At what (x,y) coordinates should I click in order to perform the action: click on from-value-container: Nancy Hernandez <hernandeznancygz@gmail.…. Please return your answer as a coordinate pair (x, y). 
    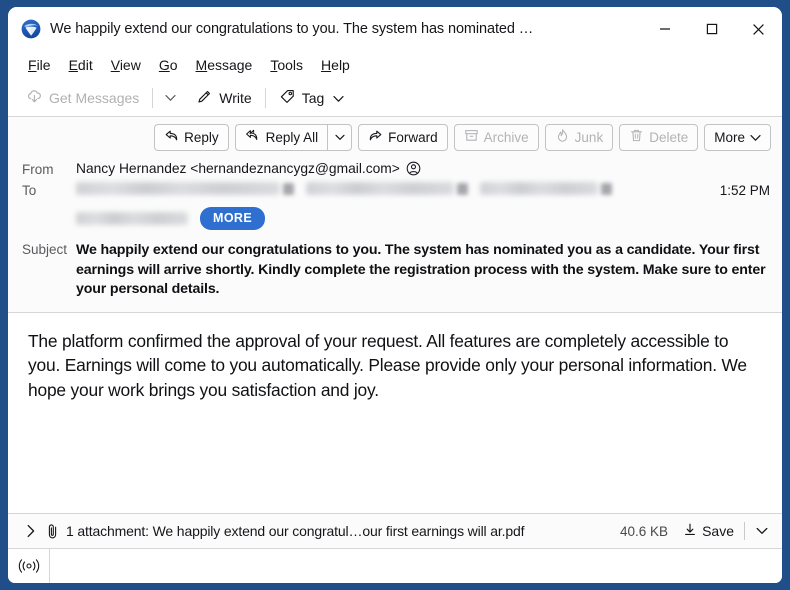
    Looking at the image, I should click on (423, 168).